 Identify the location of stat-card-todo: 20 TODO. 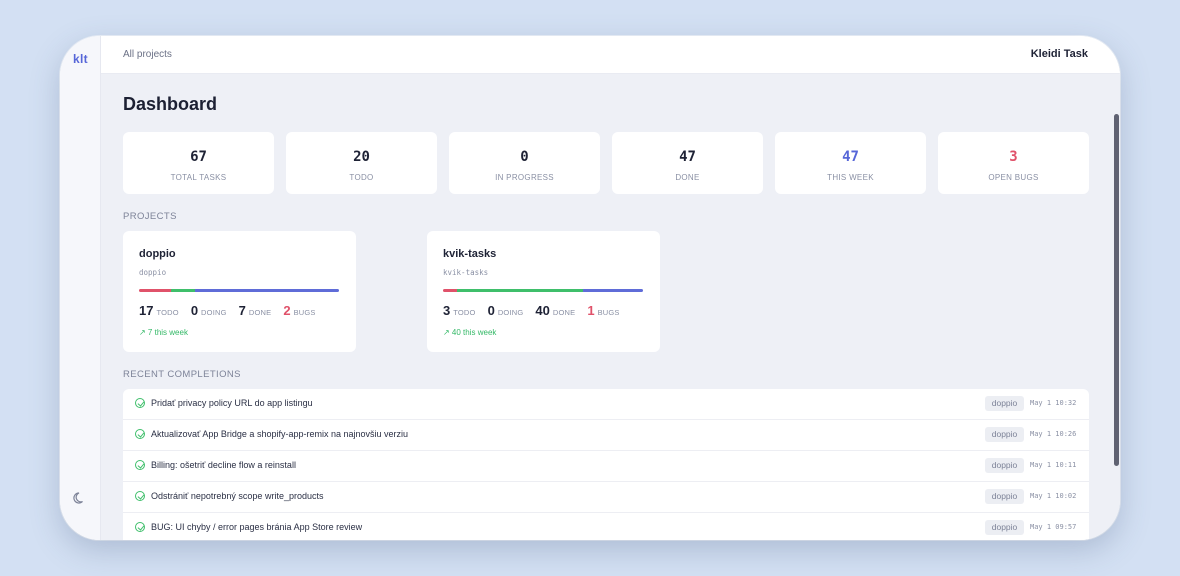
(361, 163).